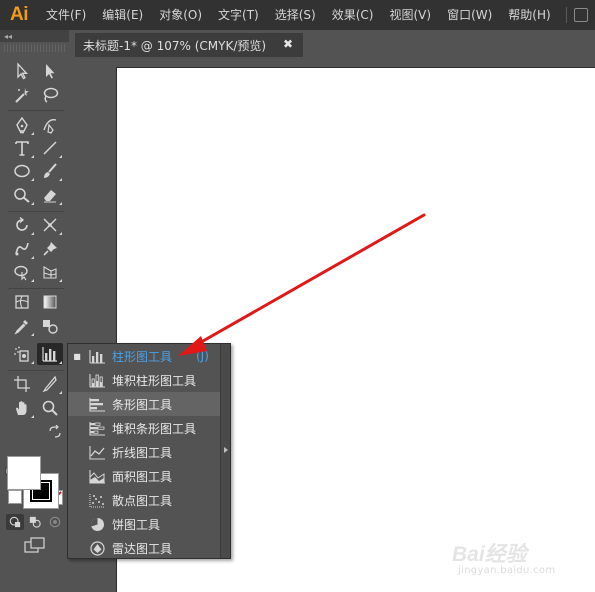  I want to click on lasso-tool, so click(50, 95).